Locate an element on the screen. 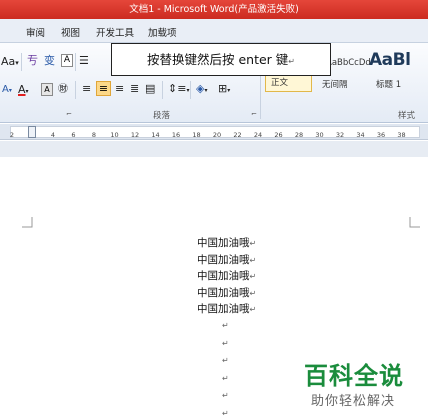  justify-icon: ≣ is located at coordinates (134, 89).